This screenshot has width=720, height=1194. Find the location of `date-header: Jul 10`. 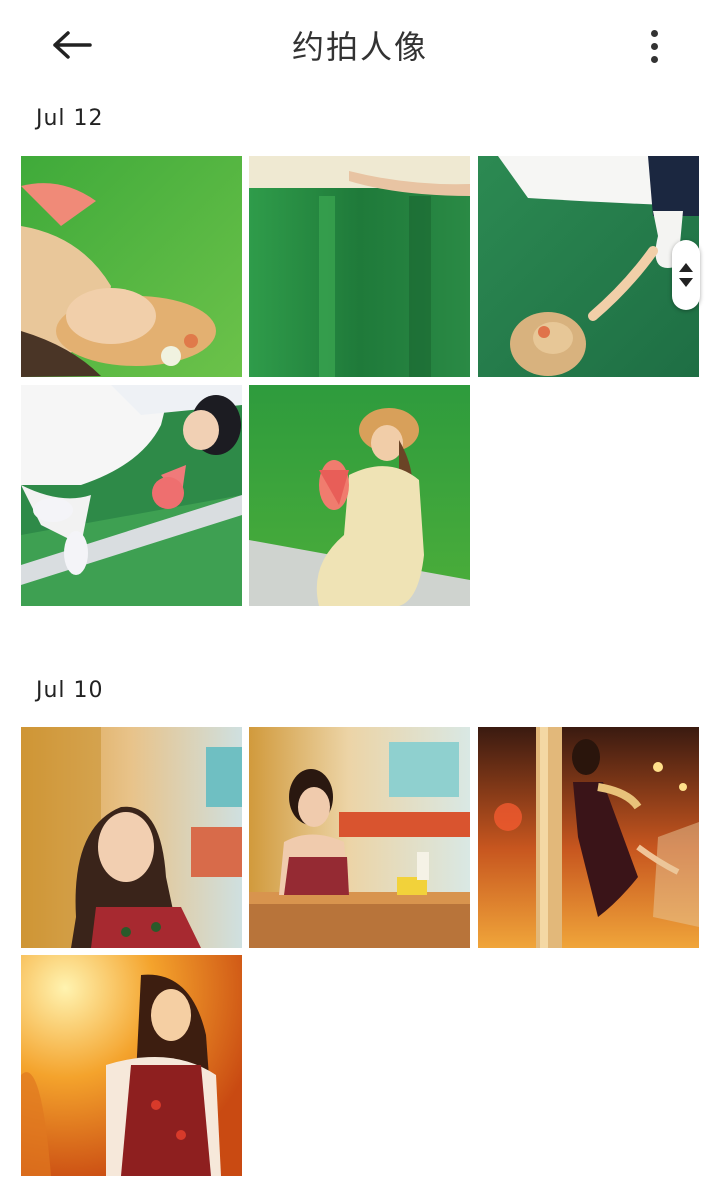

date-header: Jul 10 is located at coordinates (70, 690).